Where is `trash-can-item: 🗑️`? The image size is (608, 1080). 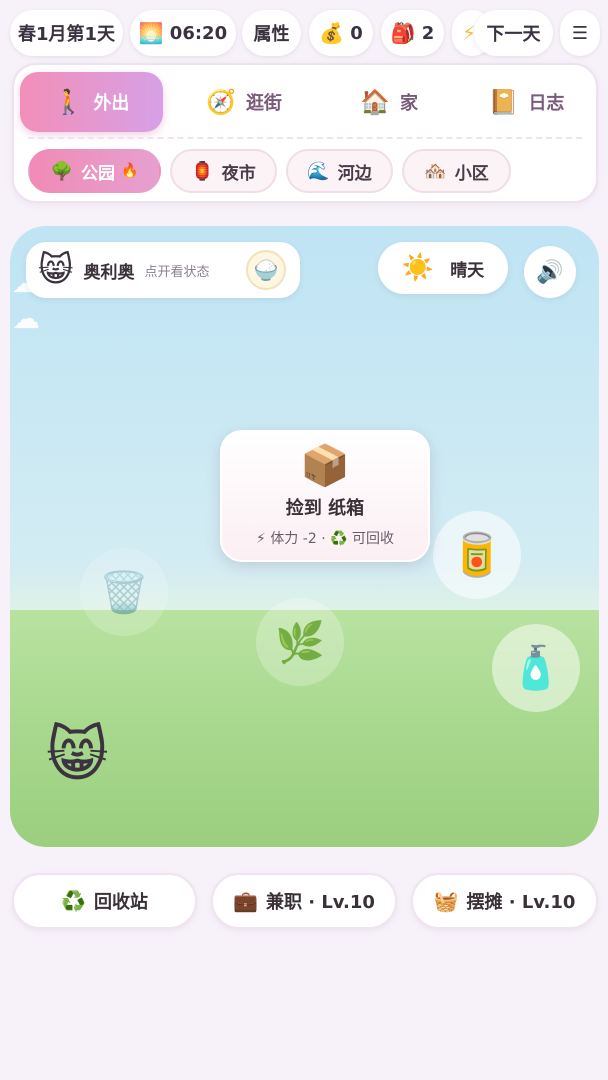
trash-can-item: 🗑️ is located at coordinates (124, 592).